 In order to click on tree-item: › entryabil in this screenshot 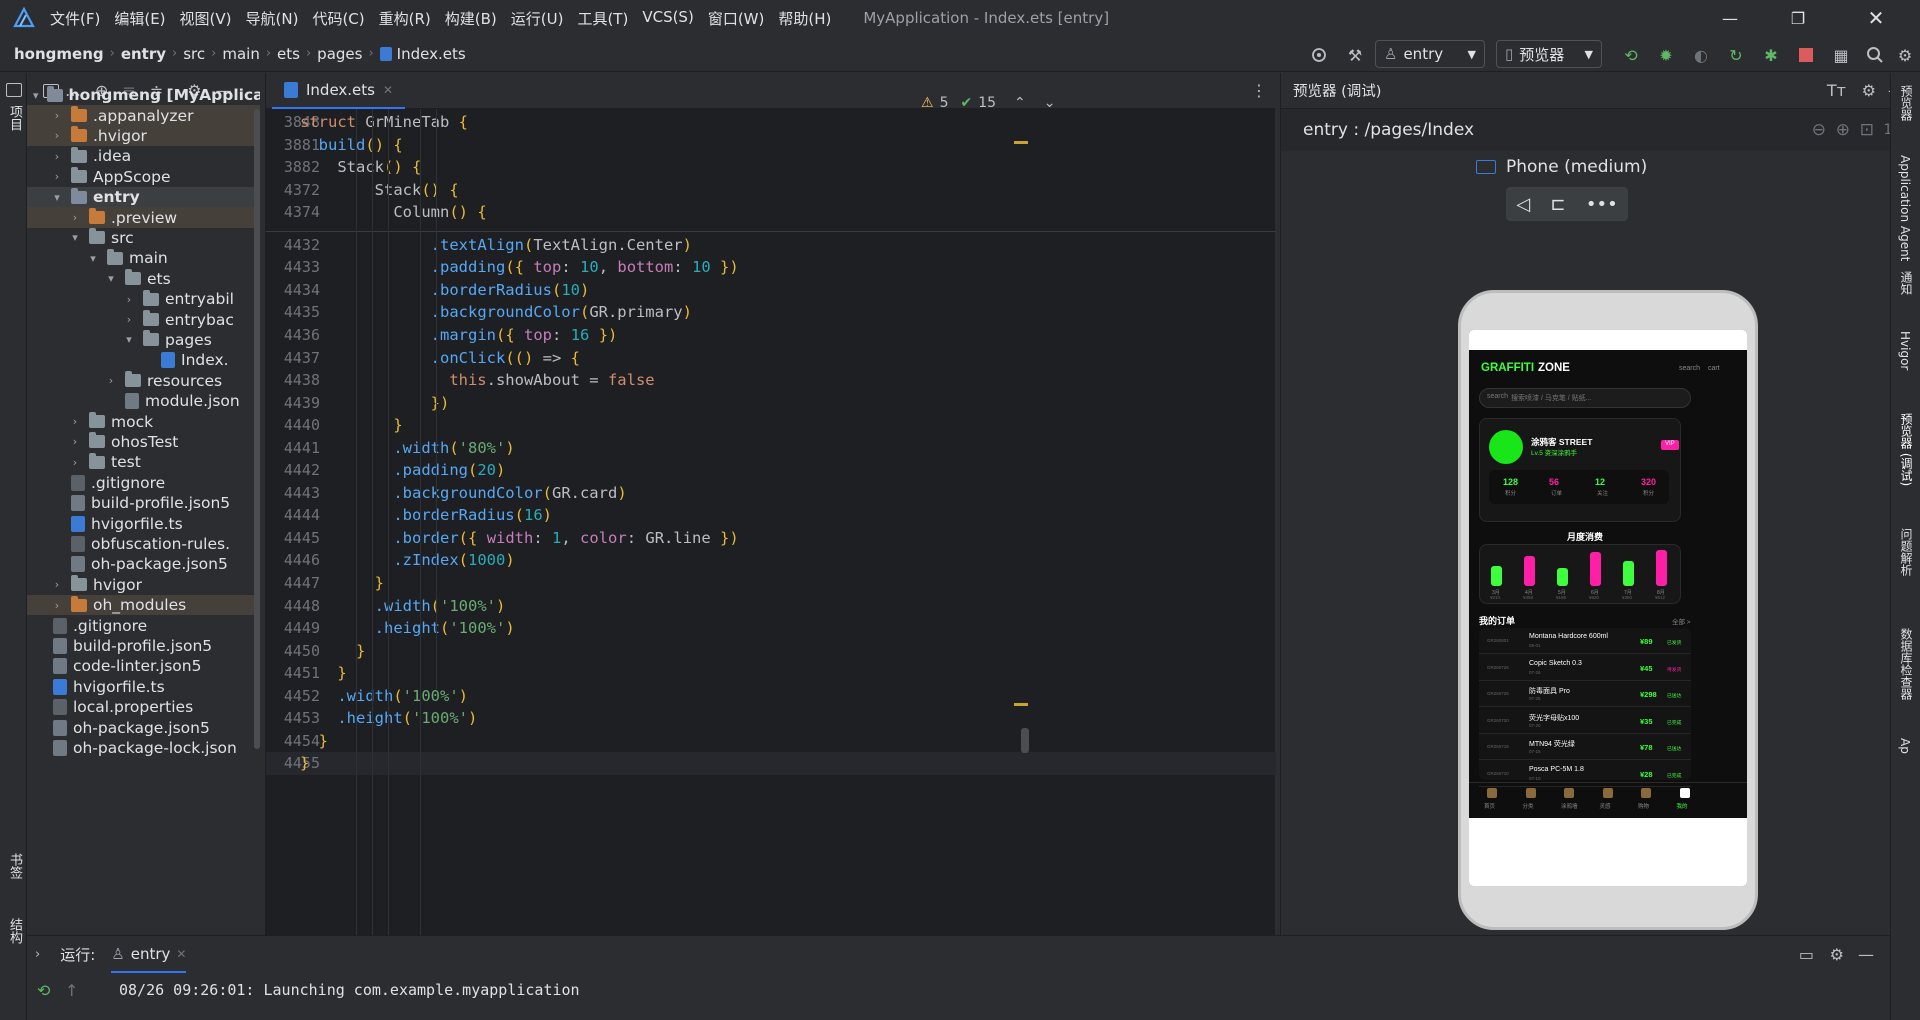, I will do `click(143, 299)`.